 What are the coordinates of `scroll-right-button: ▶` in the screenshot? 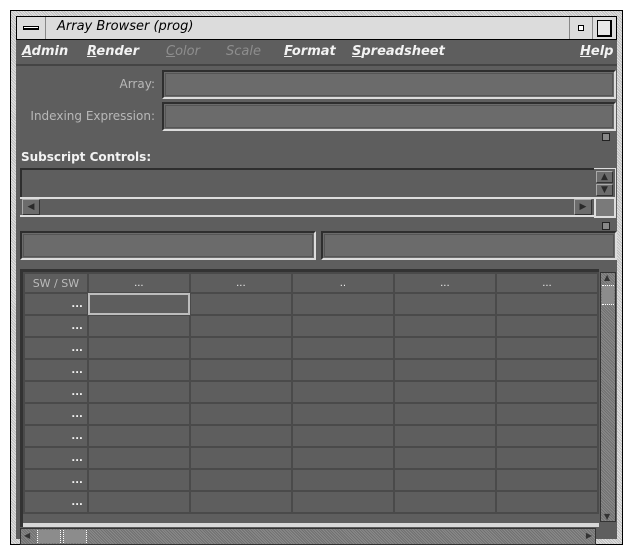 It's located at (583, 207).